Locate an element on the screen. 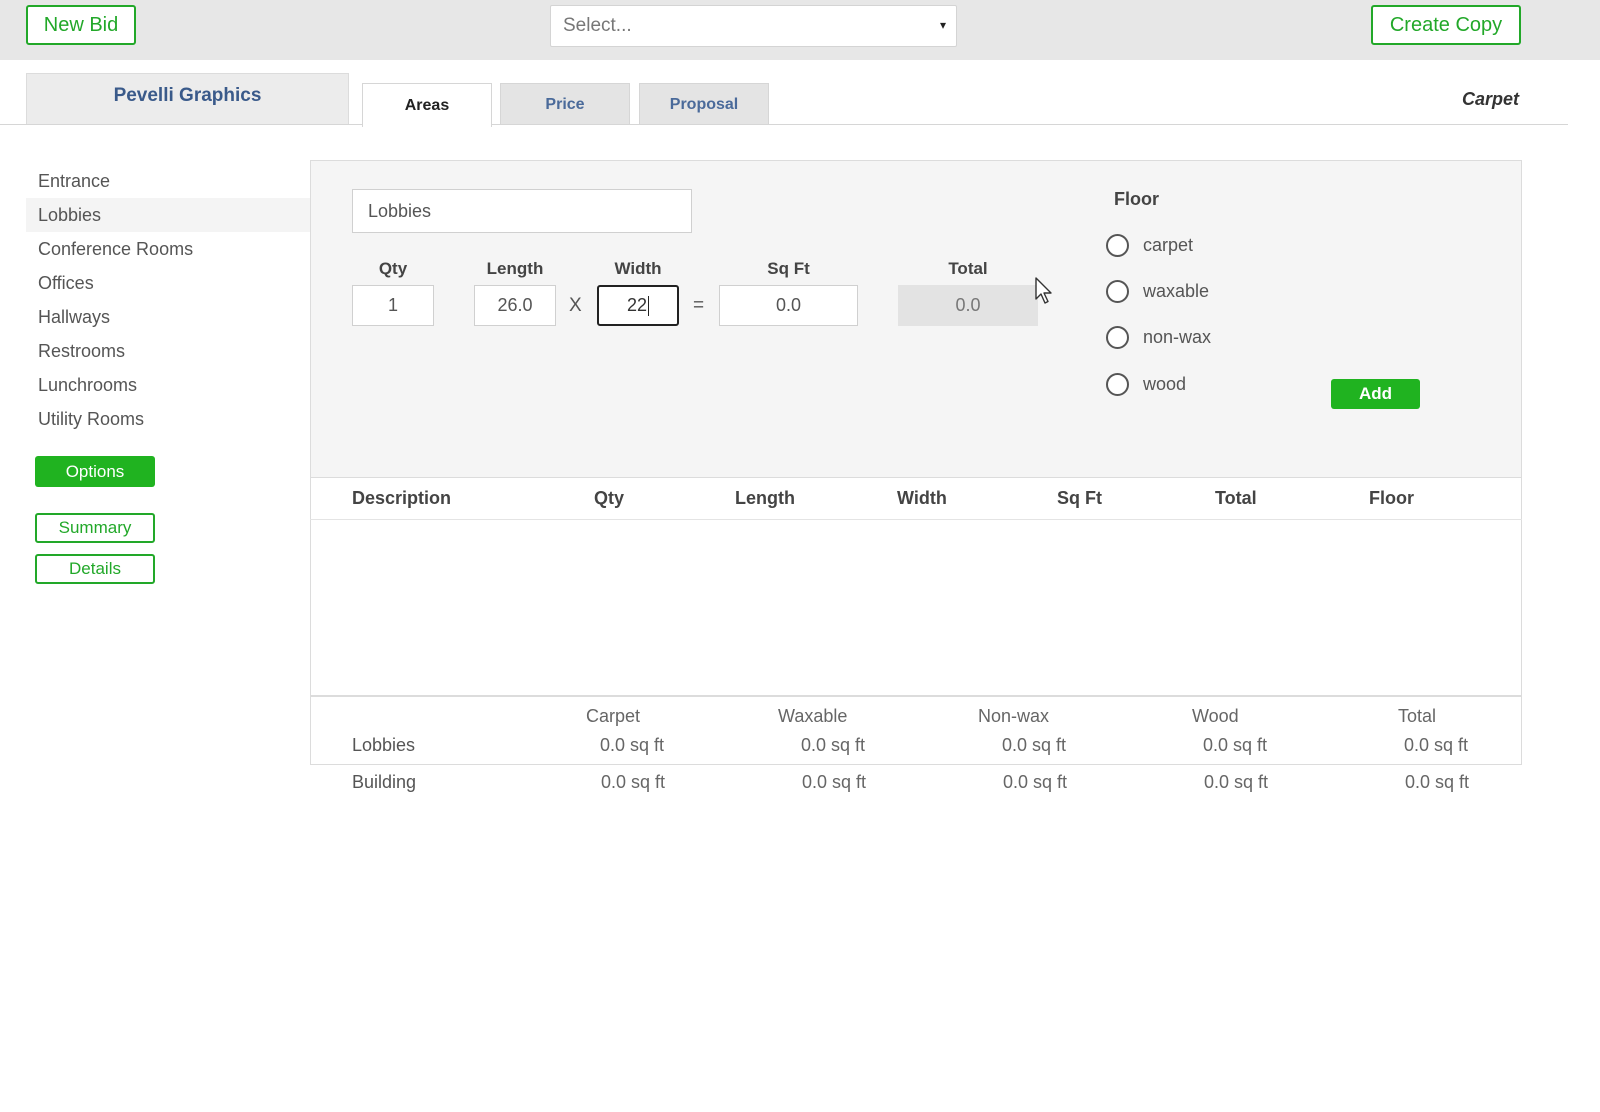 This screenshot has width=1600, height=1112. chevron-down-icon: ▾ is located at coordinates (942, 25).